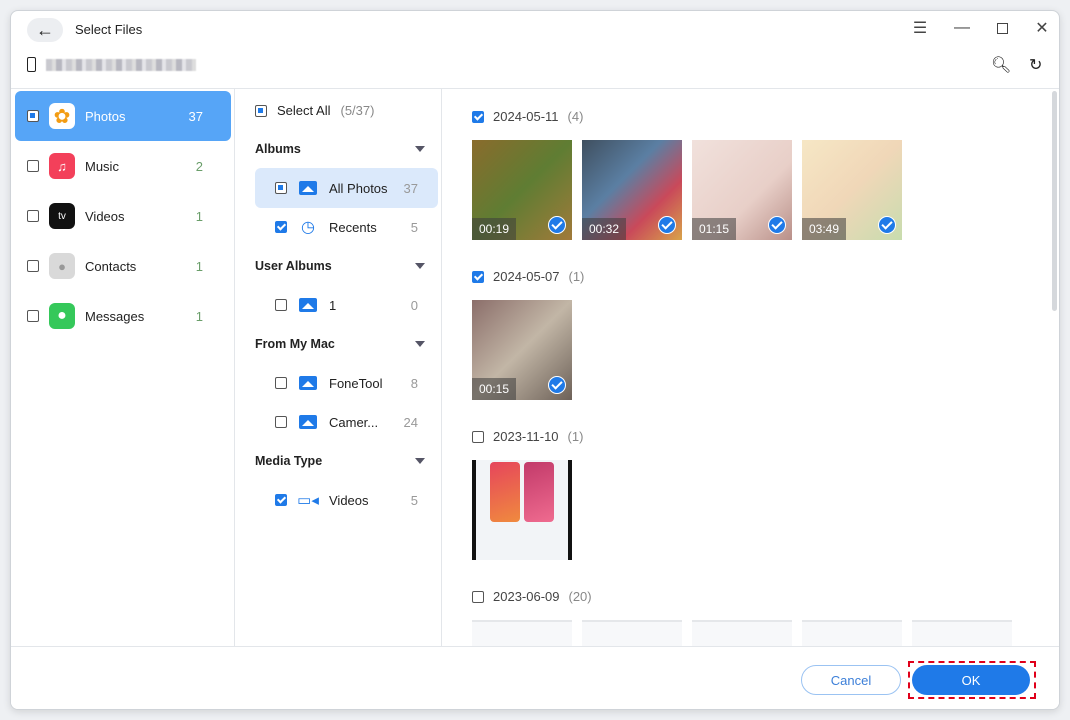 The width and height of the screenshot is (1070, 720). I want to click on duration: 00:32, so click(604, 229).